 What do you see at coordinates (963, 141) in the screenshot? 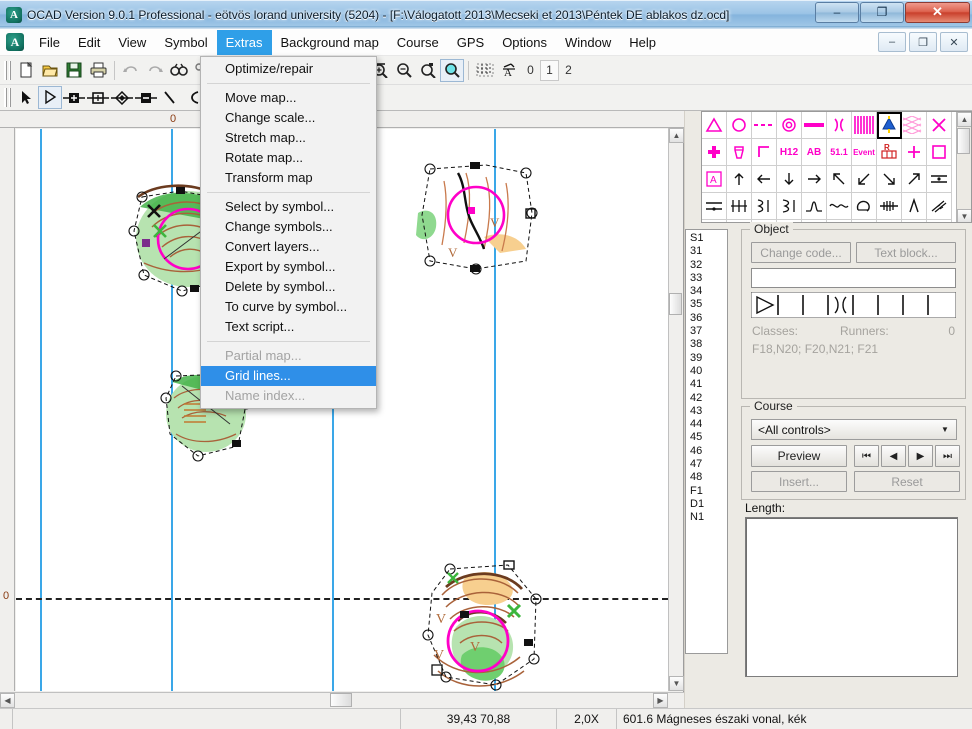
I see `symbol-scroll-thumb` at bounding box center [963, 141].